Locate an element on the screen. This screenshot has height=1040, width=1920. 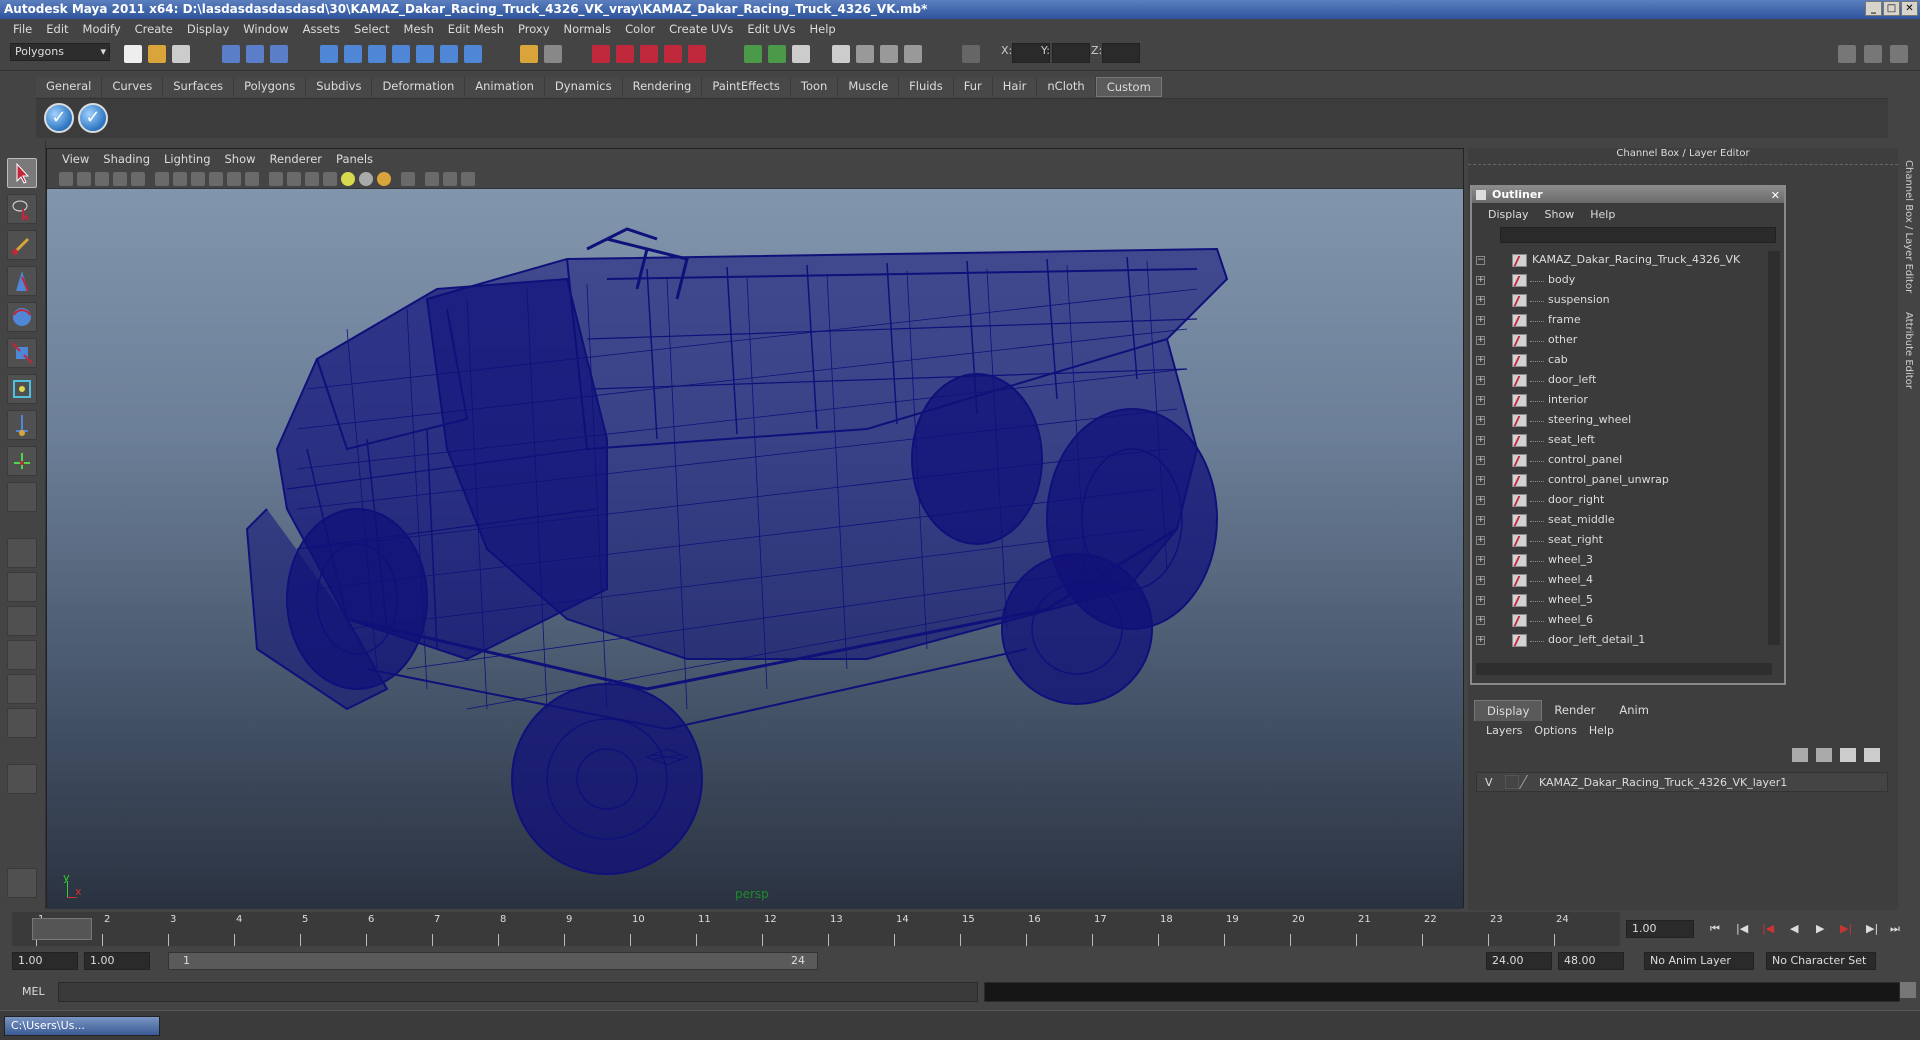
layout-outliner-icon is located at coordinates (22, 621).